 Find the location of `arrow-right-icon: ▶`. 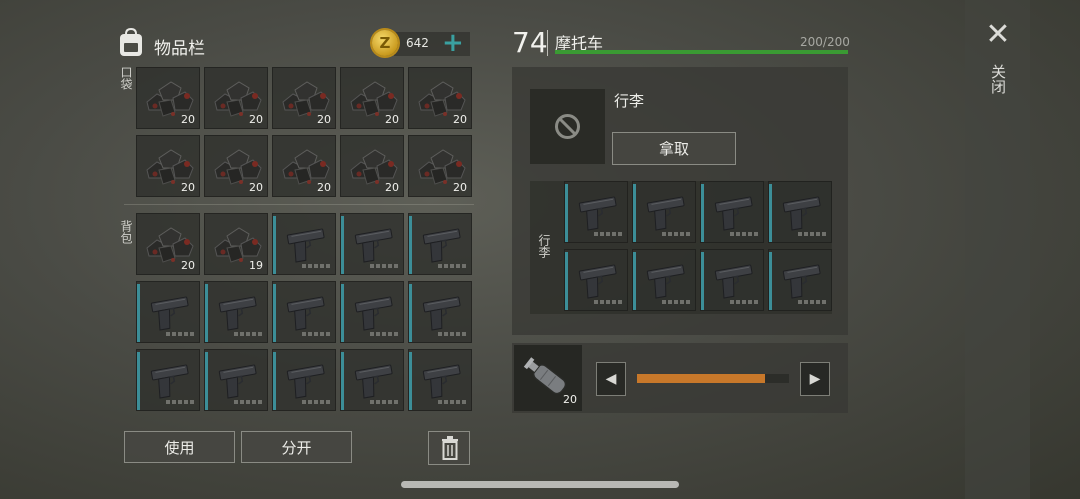

arrow-right-icon: ▶ is located at coordinates (815, 379).